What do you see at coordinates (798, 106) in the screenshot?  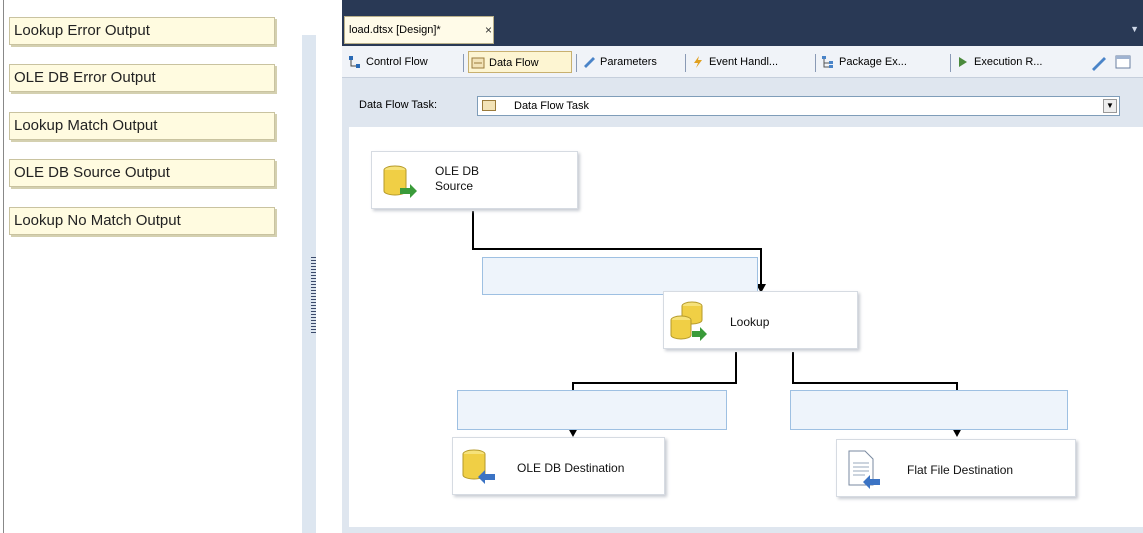 I see `data-flow-task-combo: Data Flow Task ▼` at bounding box center [798, 106].